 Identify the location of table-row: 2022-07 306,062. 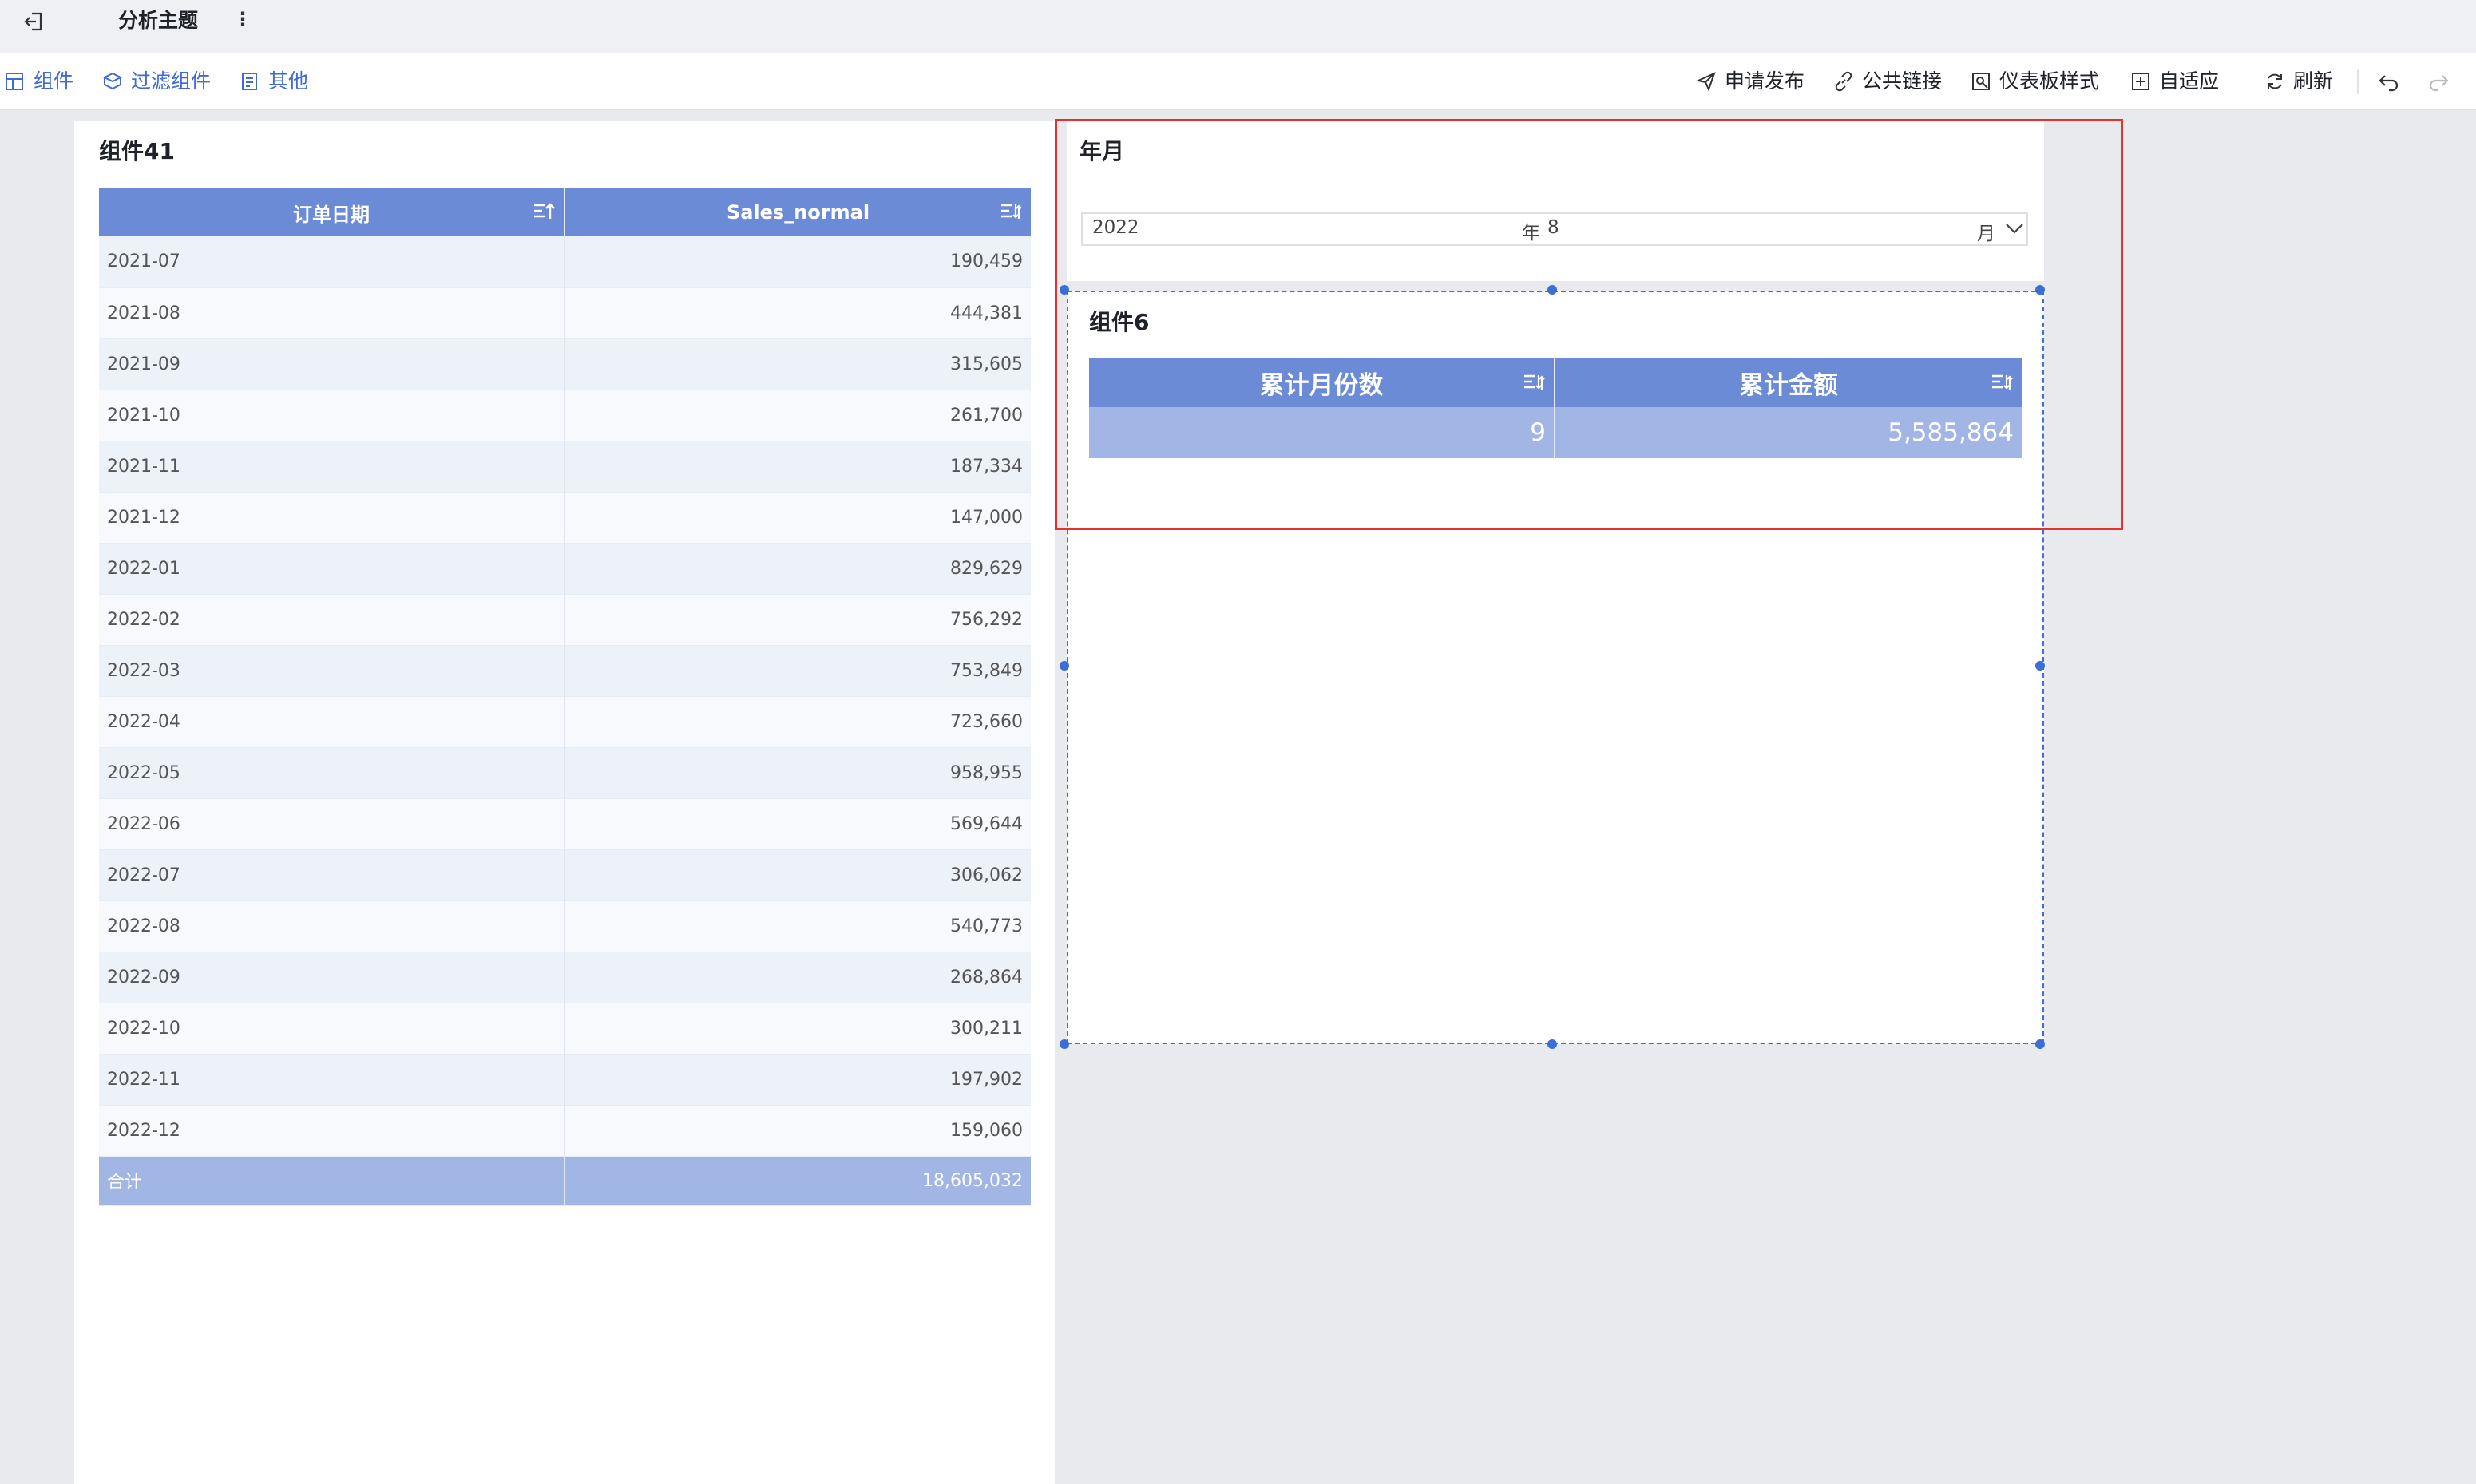
(565, 875).